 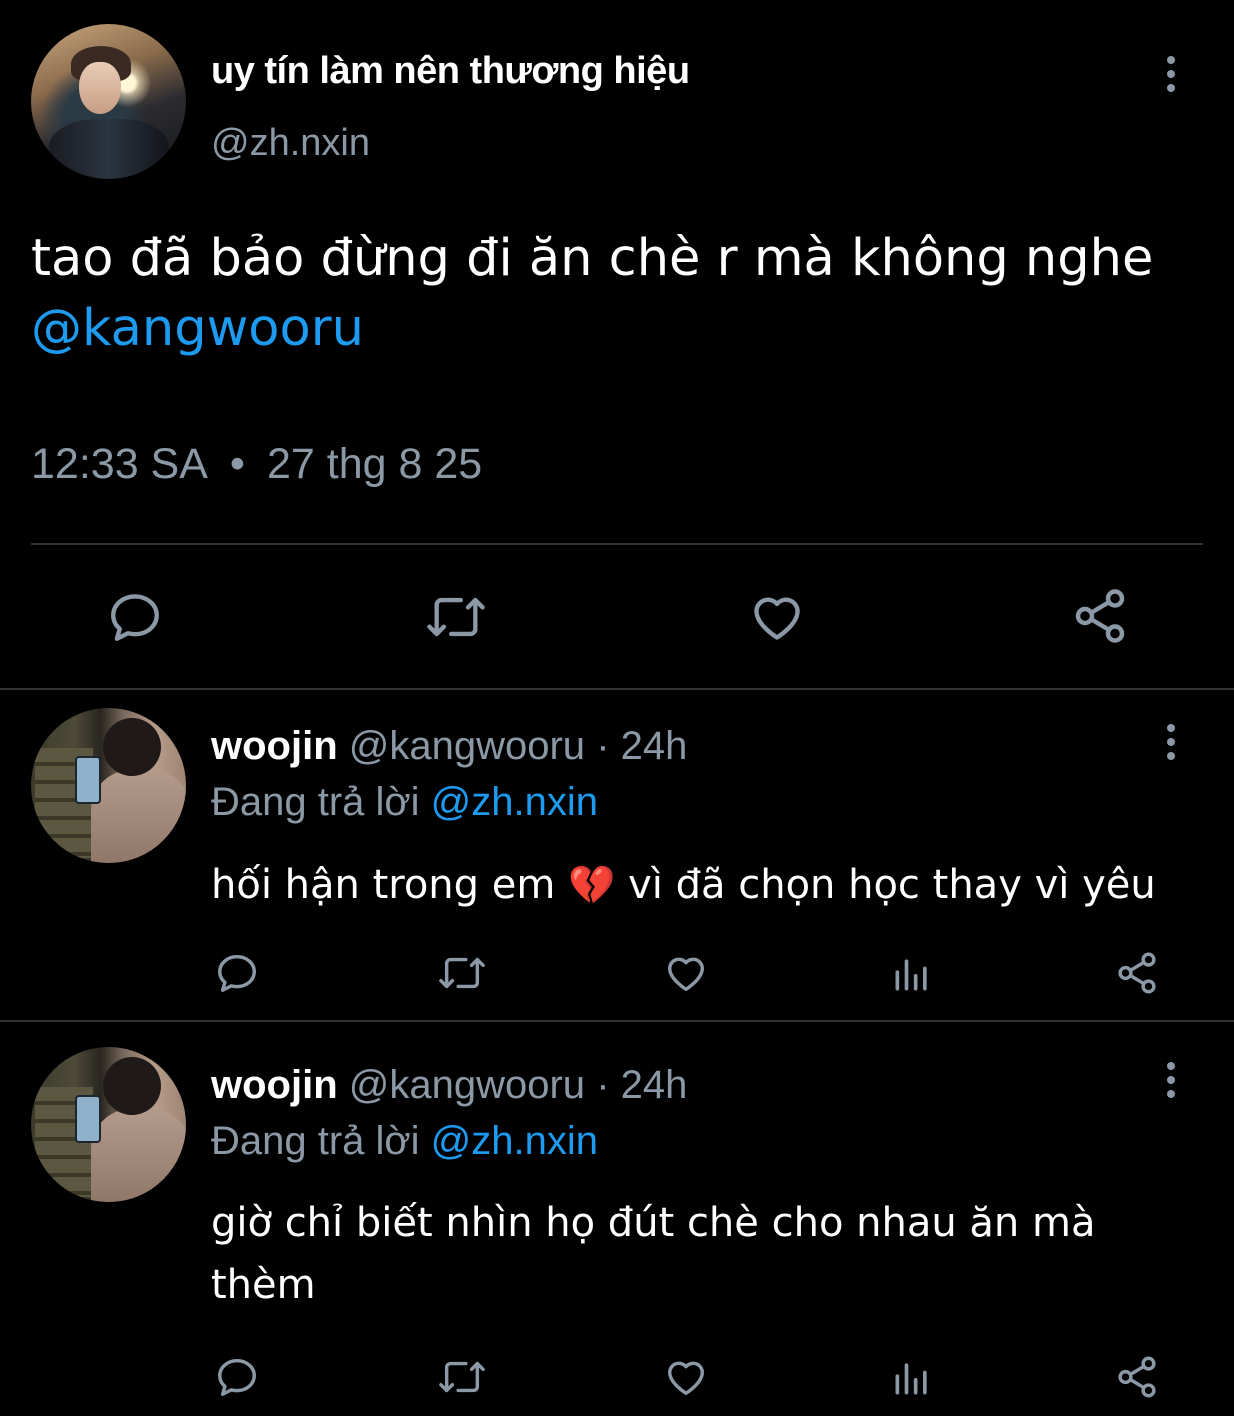 I want to click on mention-link: @kangwooru, so click(x=626, y=329).